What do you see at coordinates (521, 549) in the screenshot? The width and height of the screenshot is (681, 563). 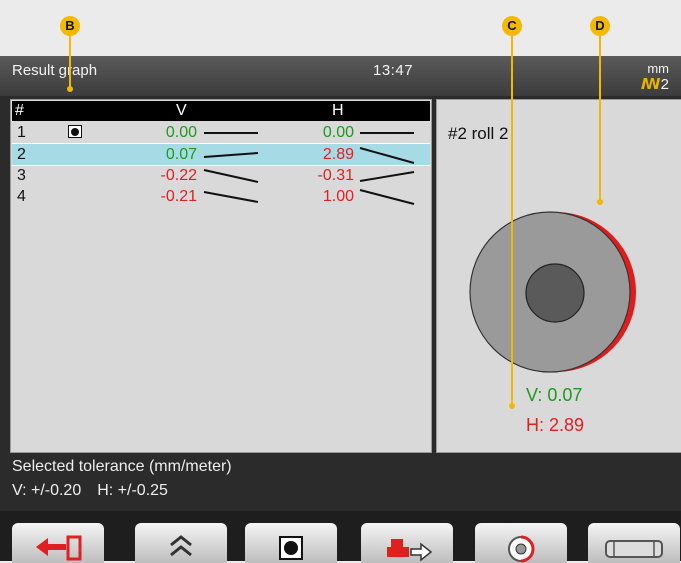 I see `roll-view-icon` at bounding box center [521, 549].